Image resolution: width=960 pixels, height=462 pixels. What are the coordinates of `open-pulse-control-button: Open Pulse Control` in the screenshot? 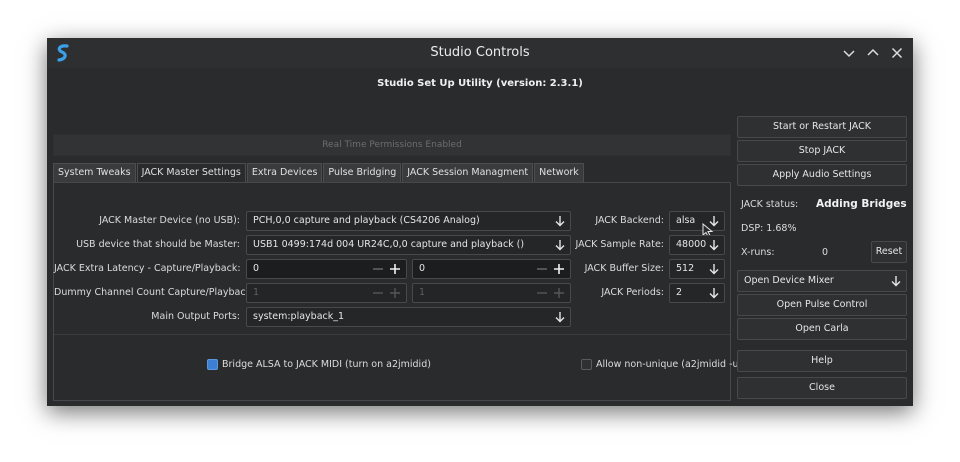 It's located at (822, 305).